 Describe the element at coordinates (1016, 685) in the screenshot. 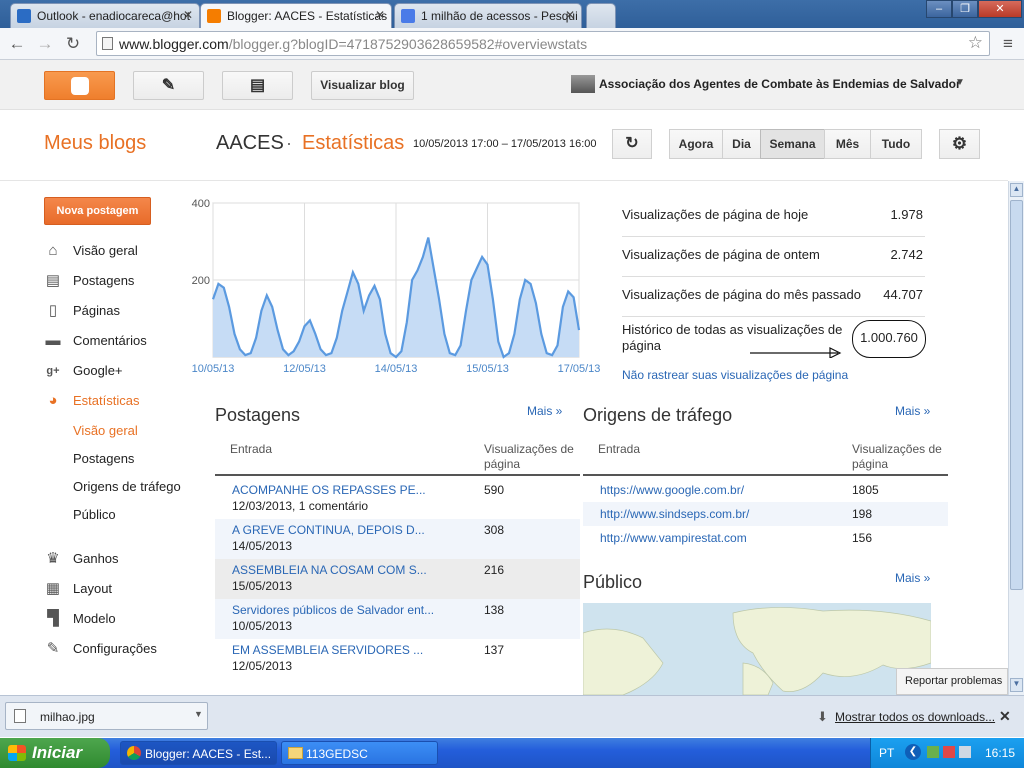

I see `scroll-down-icon: ▼` at that location.